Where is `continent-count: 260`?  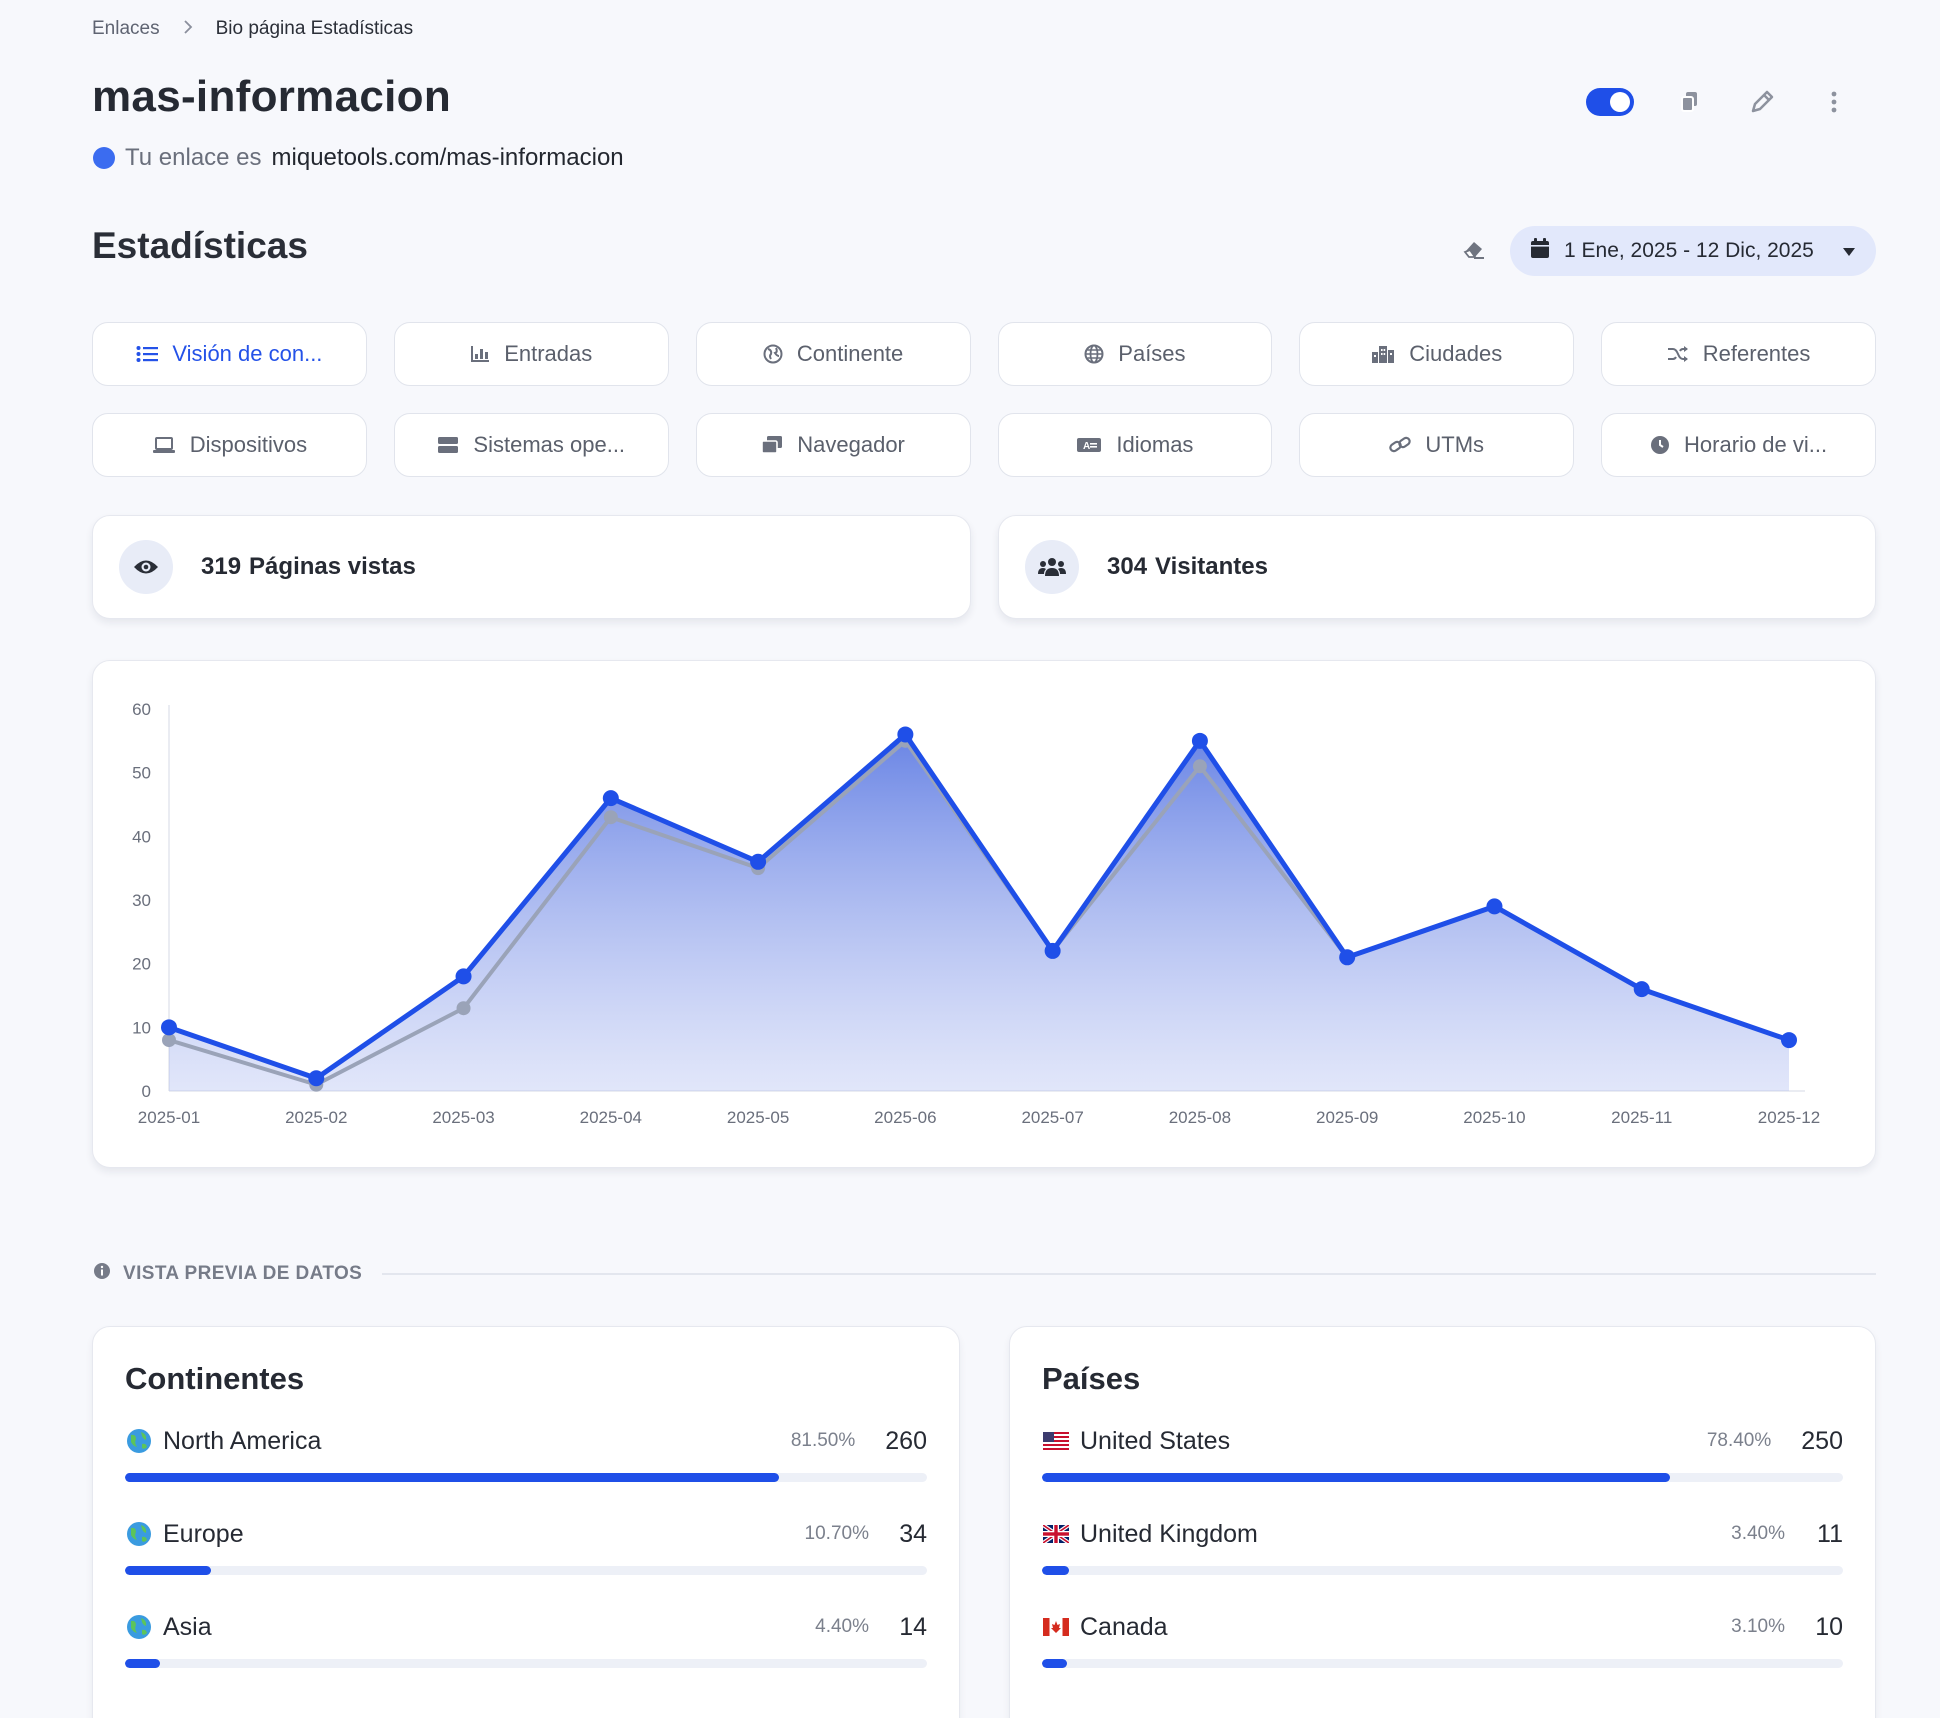 continent-count: 260 is located at coordinates (906, 1440).